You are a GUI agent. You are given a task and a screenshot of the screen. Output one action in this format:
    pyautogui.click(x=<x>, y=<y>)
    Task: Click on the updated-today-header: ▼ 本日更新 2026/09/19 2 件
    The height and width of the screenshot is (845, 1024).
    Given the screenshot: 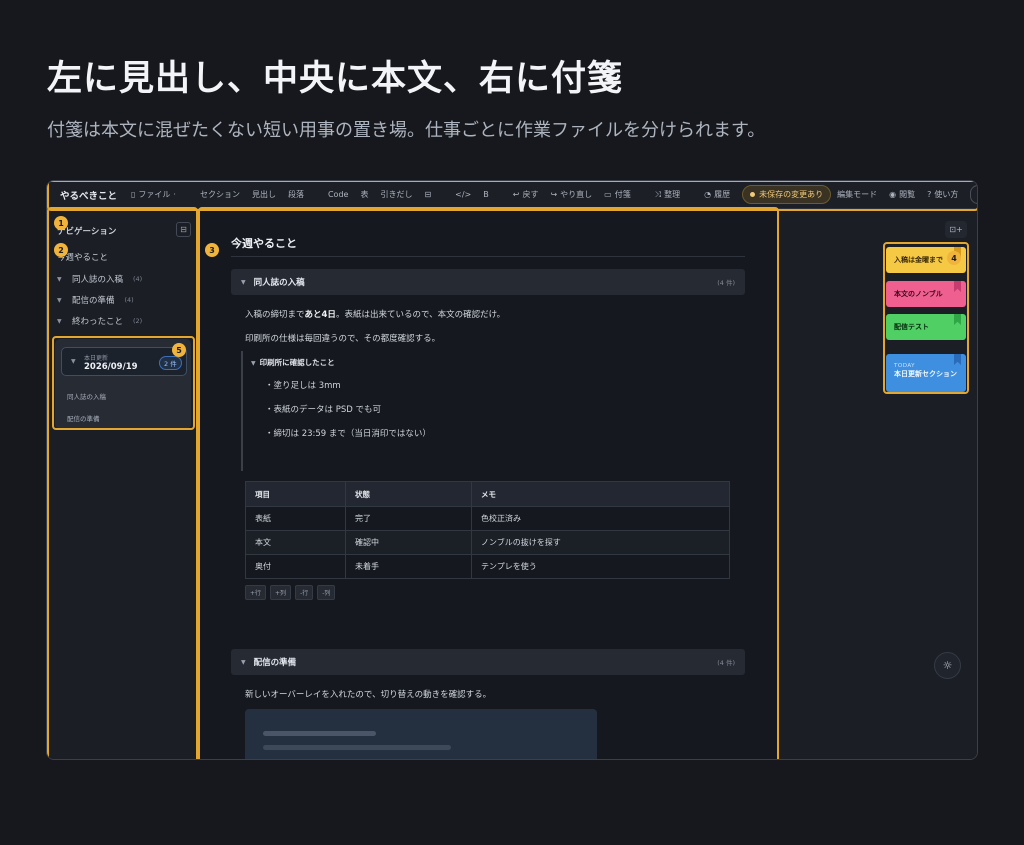 What is the action you would take?
    pyautogui.click(x=124, y=361)
    